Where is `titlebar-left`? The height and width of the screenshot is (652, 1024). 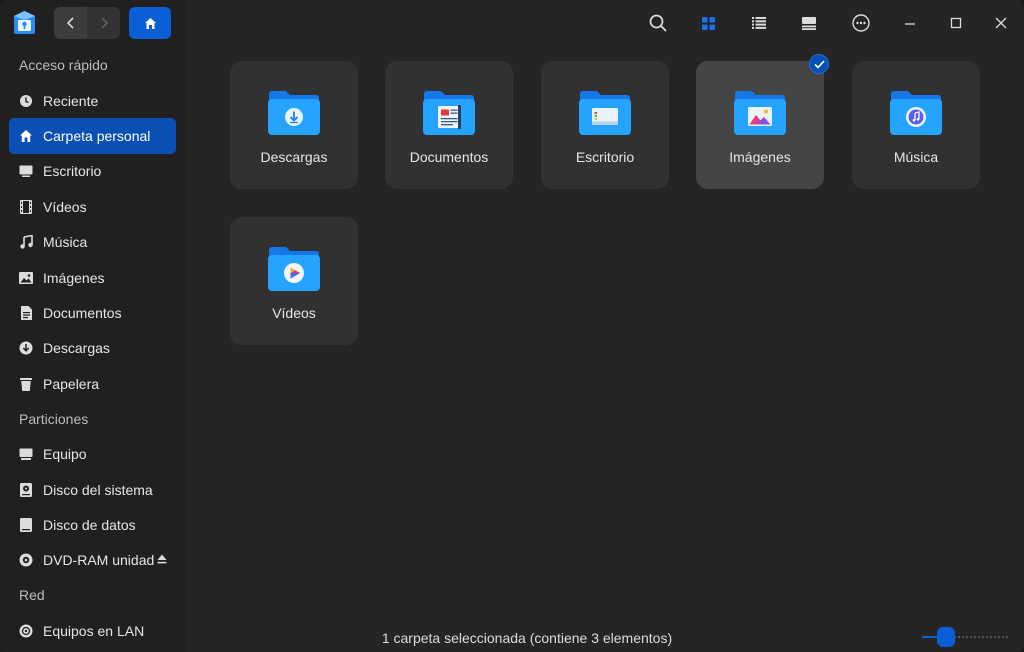
titlebar-left is located at coordinates (93, 23).